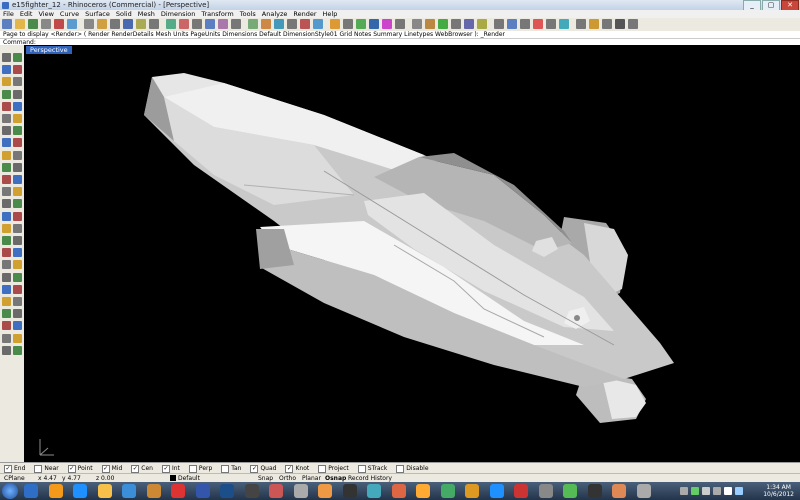 The height and width of the screenshot is (500, 800). What do you see at coordinates (231, 468) in the screenshot?
I see `osnap-tan: Tan` at bounding box center [231, 468].